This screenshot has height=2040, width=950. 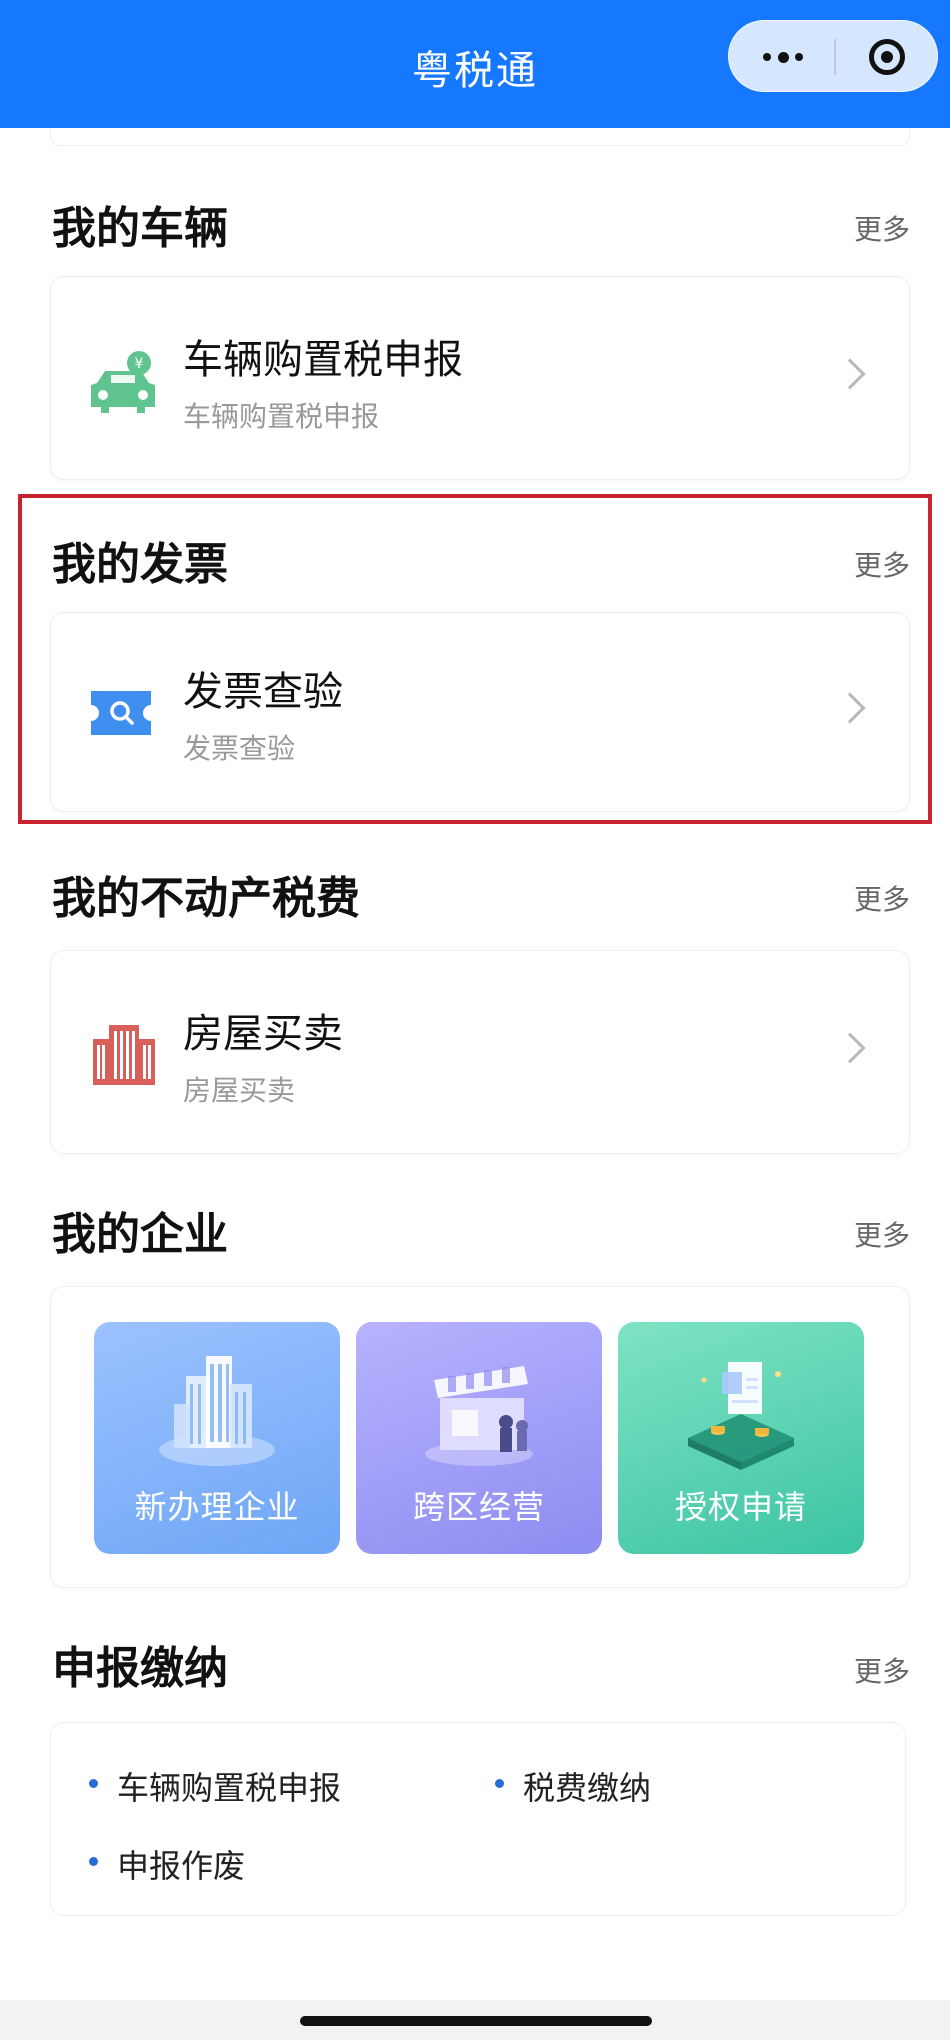 What do you see at coordinates (263, 692) in the screenshot?
I see `invoice-item-title: 发票查验` at bounding box center [263, 692].